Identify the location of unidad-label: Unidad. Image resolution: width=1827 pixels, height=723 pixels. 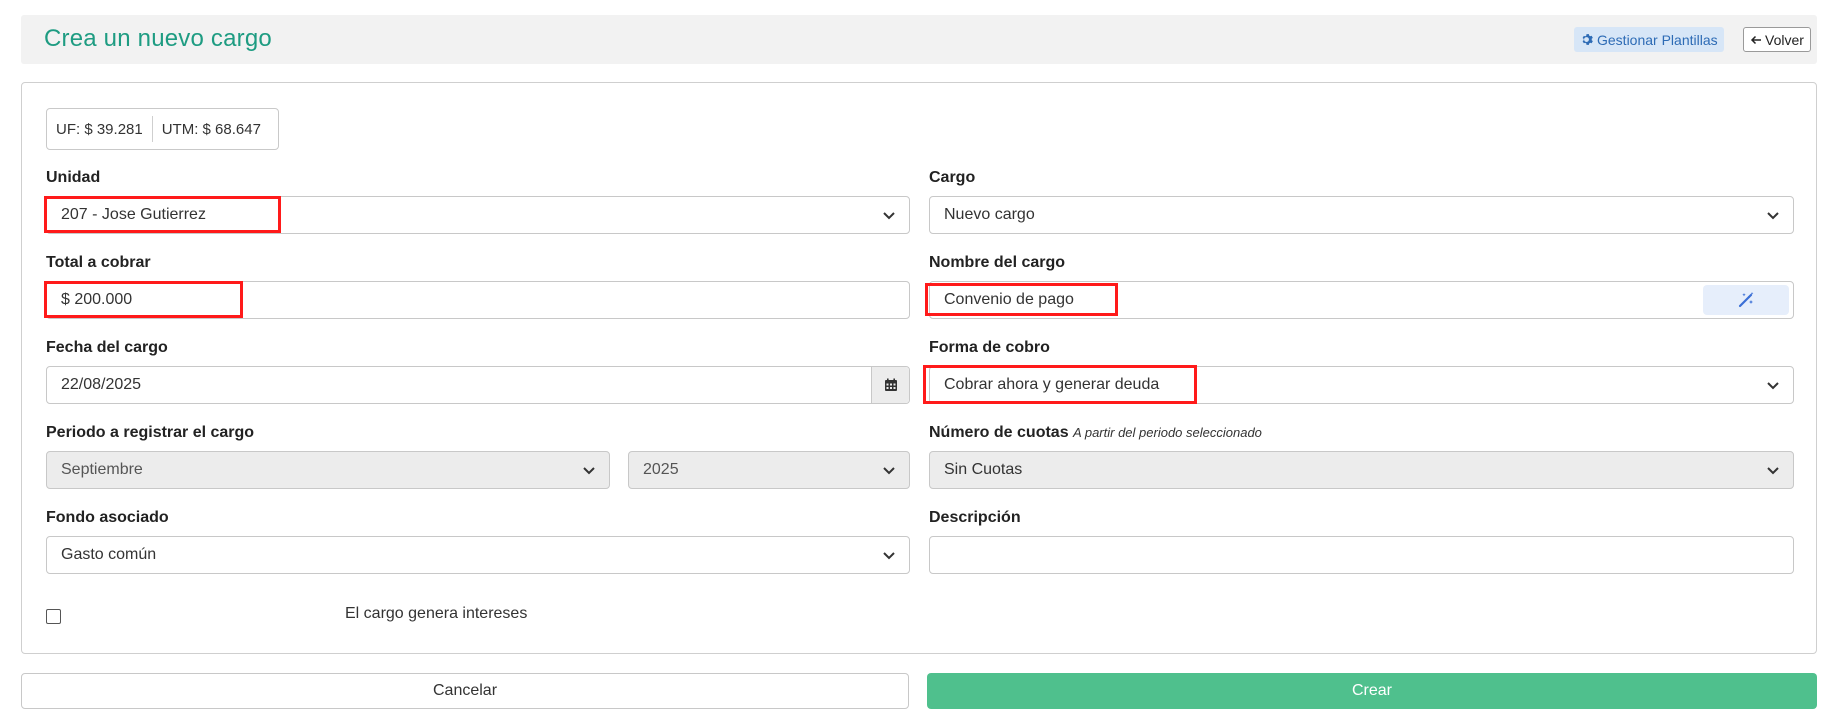
(73, 177).